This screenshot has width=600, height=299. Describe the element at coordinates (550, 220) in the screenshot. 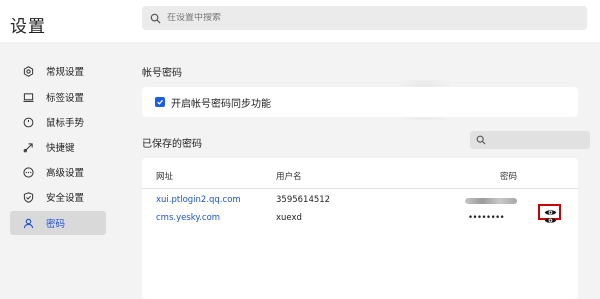

I see `eye-icon` at that location.